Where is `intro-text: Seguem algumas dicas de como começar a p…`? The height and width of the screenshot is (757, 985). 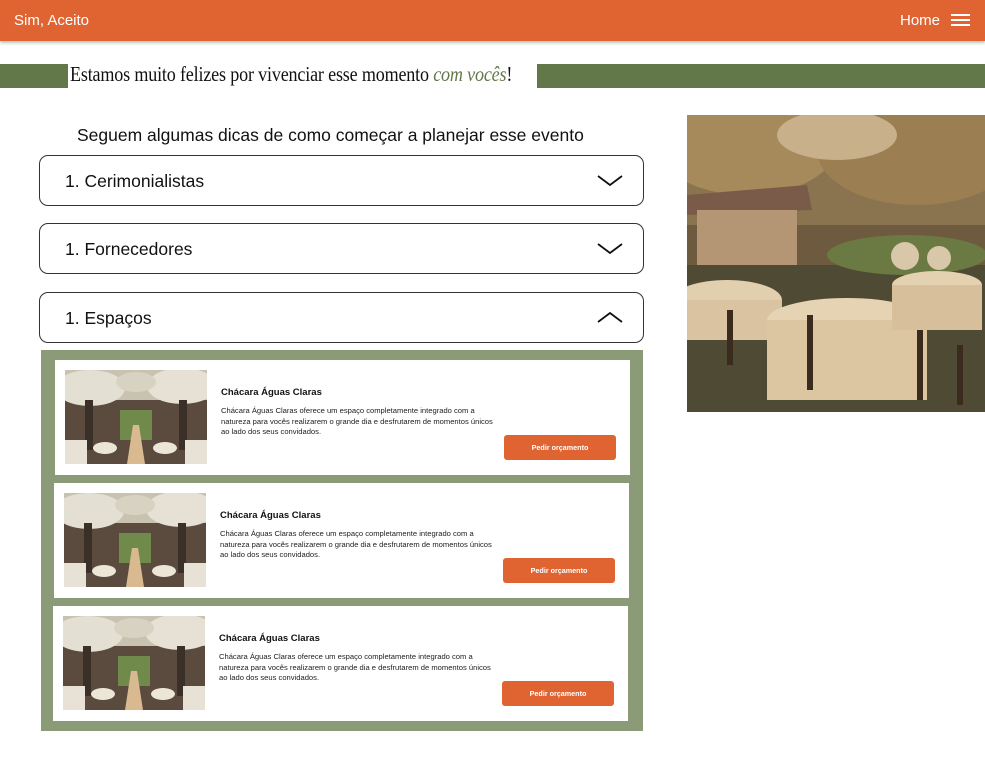 intro-text: Seguem algumas dicas de como começar a p… is located at coordinates (330, 135).